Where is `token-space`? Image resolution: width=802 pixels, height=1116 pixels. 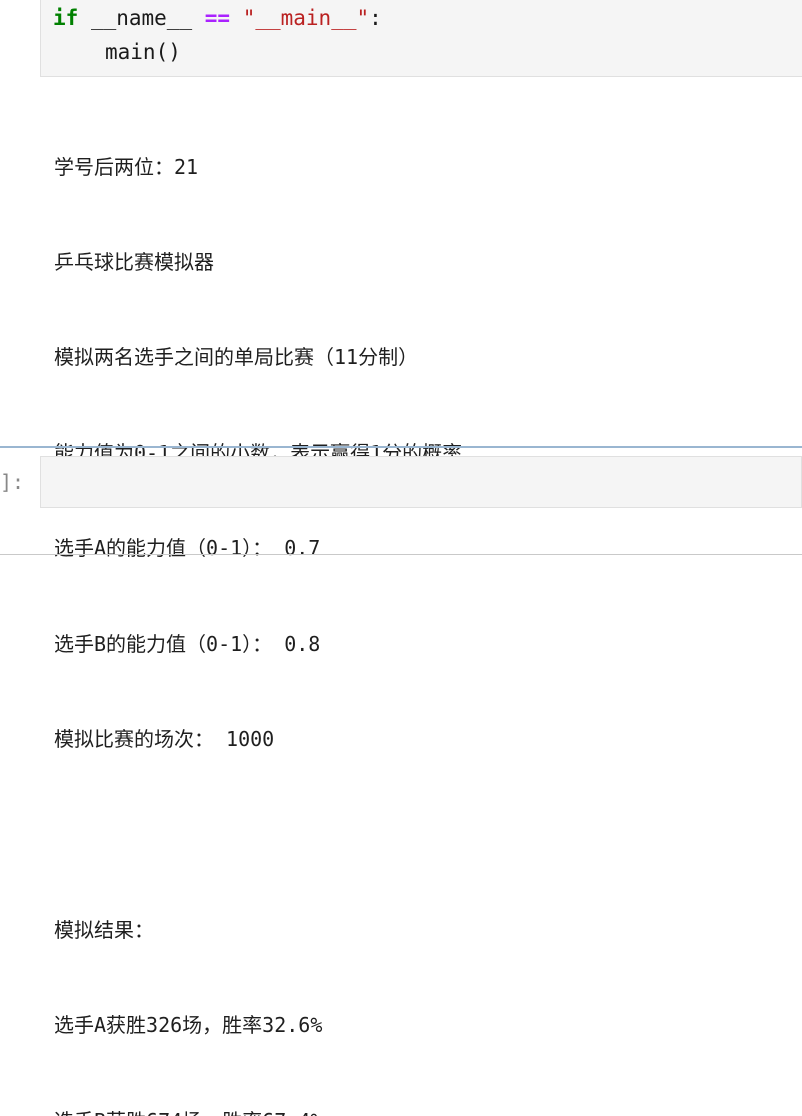 token-space is located at coordinates (236, 18).